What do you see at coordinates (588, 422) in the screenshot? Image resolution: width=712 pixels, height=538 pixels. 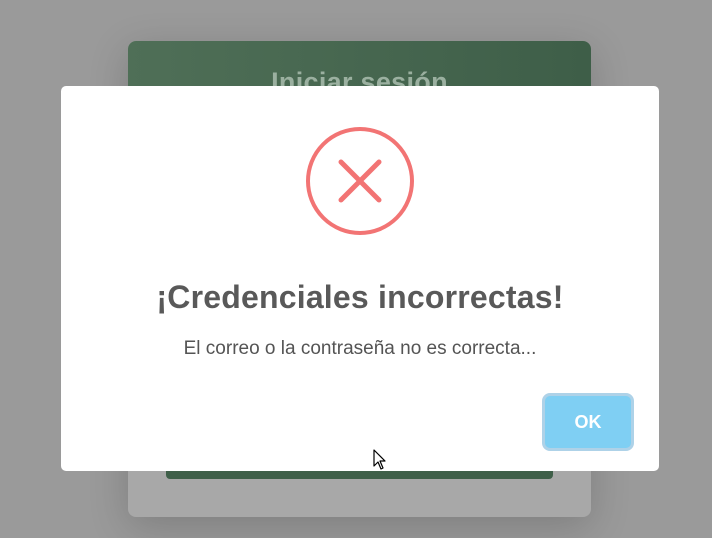 I see `ok-button: OK` at bounding box center [588, 422].